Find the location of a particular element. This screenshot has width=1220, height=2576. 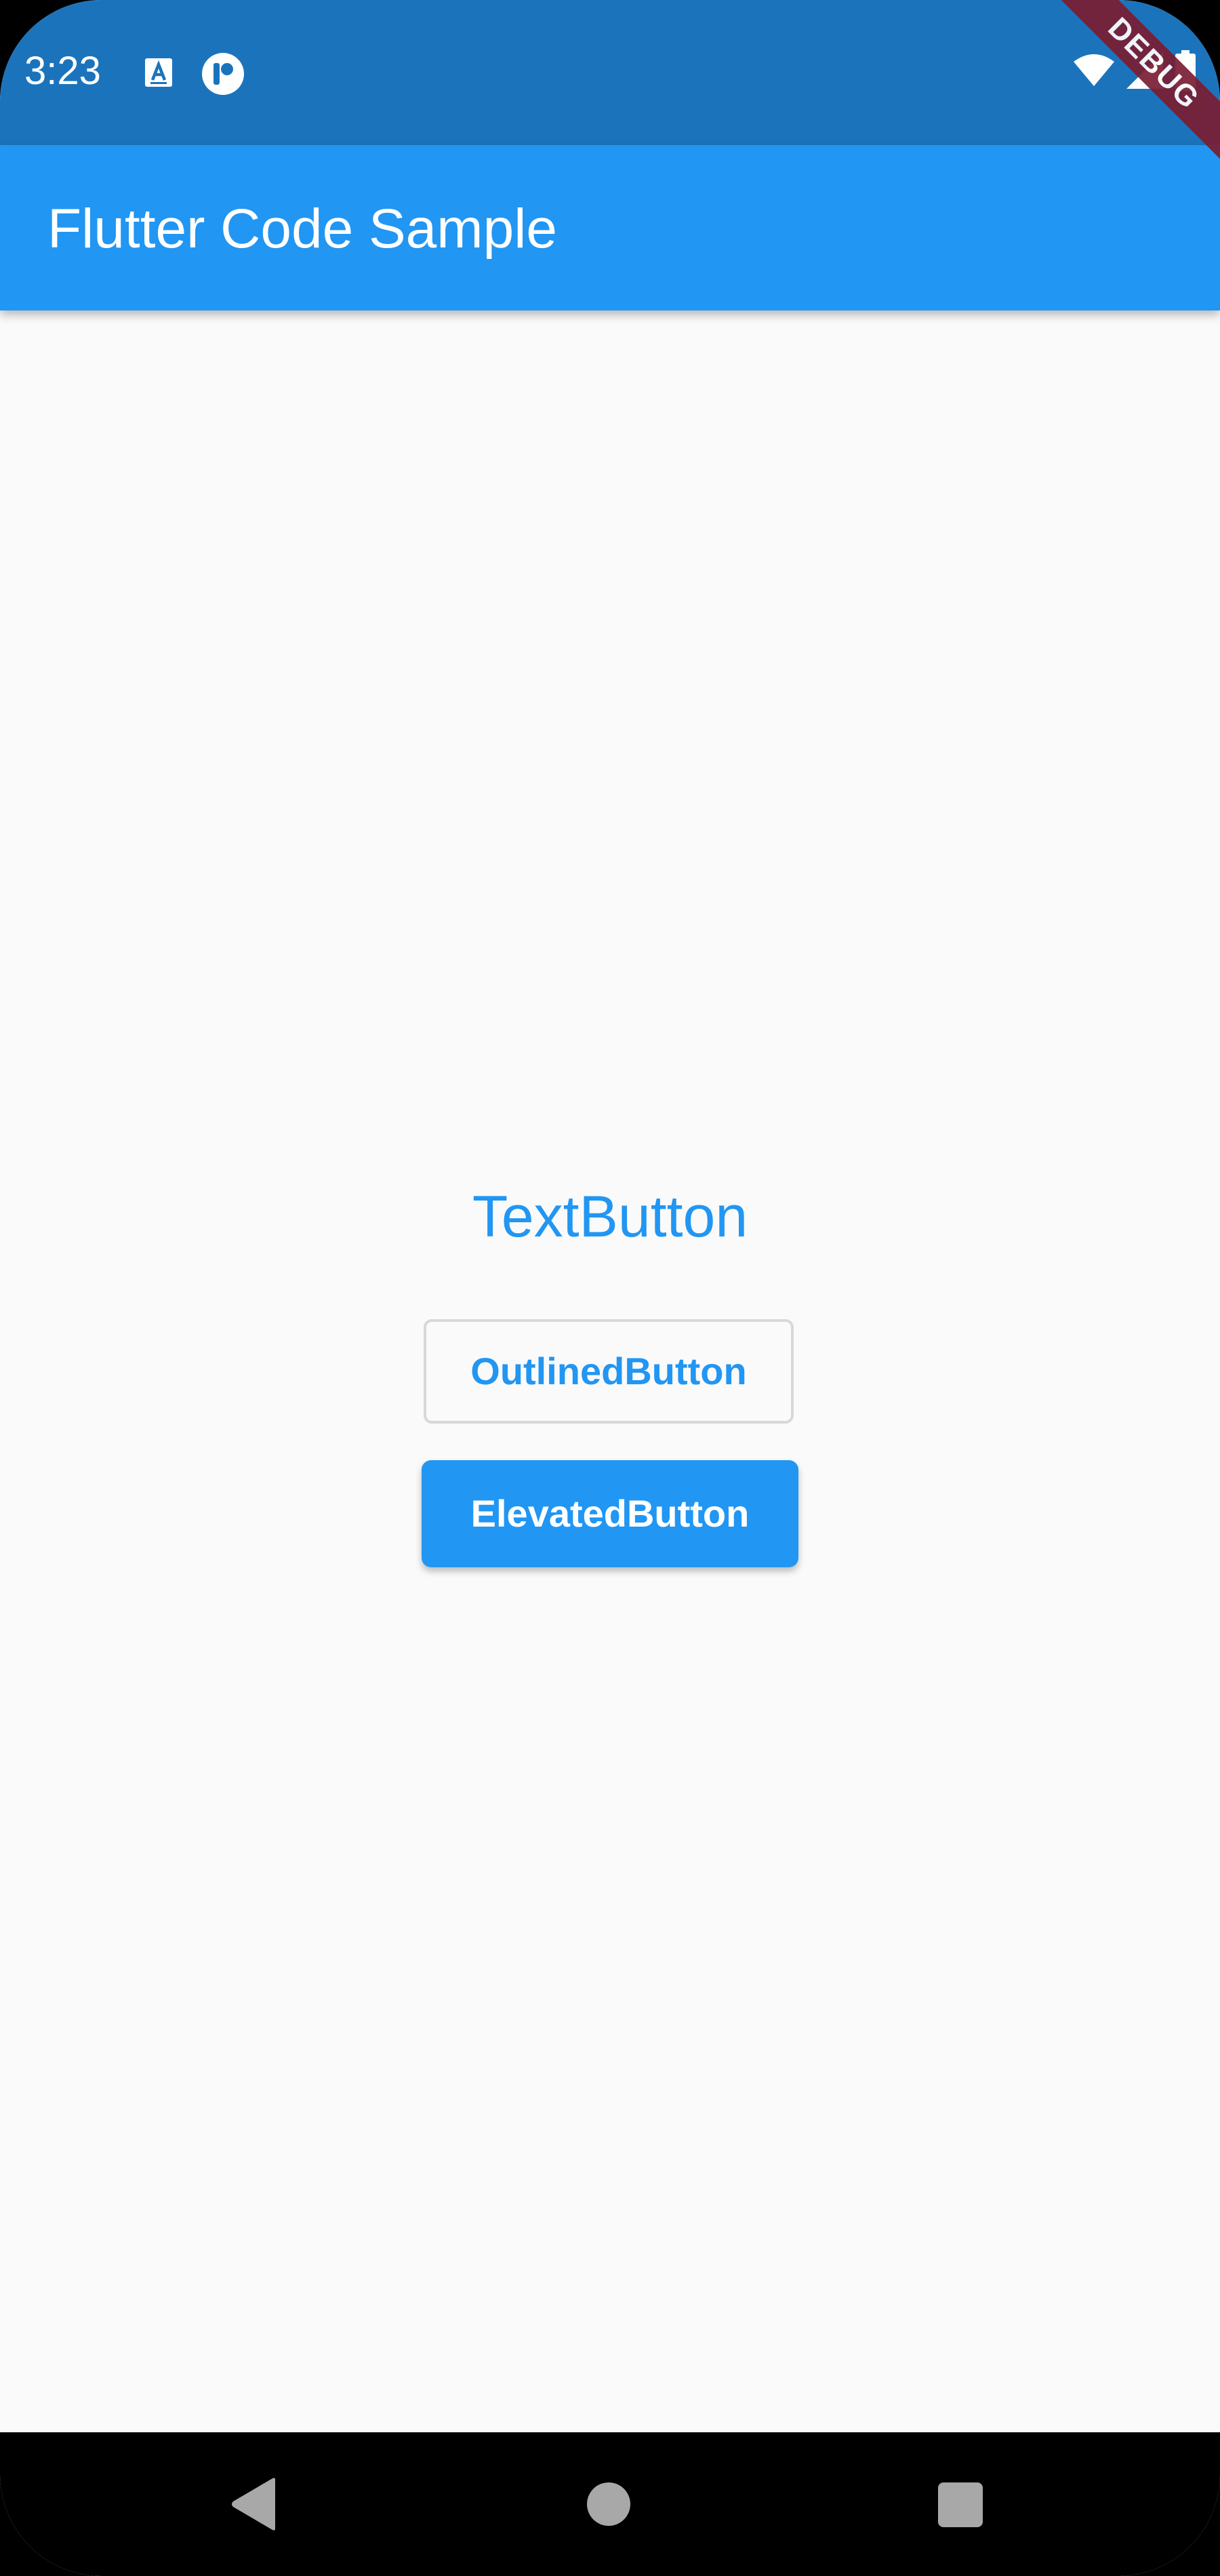

text-a-icon is located at coordinates (159, 72).